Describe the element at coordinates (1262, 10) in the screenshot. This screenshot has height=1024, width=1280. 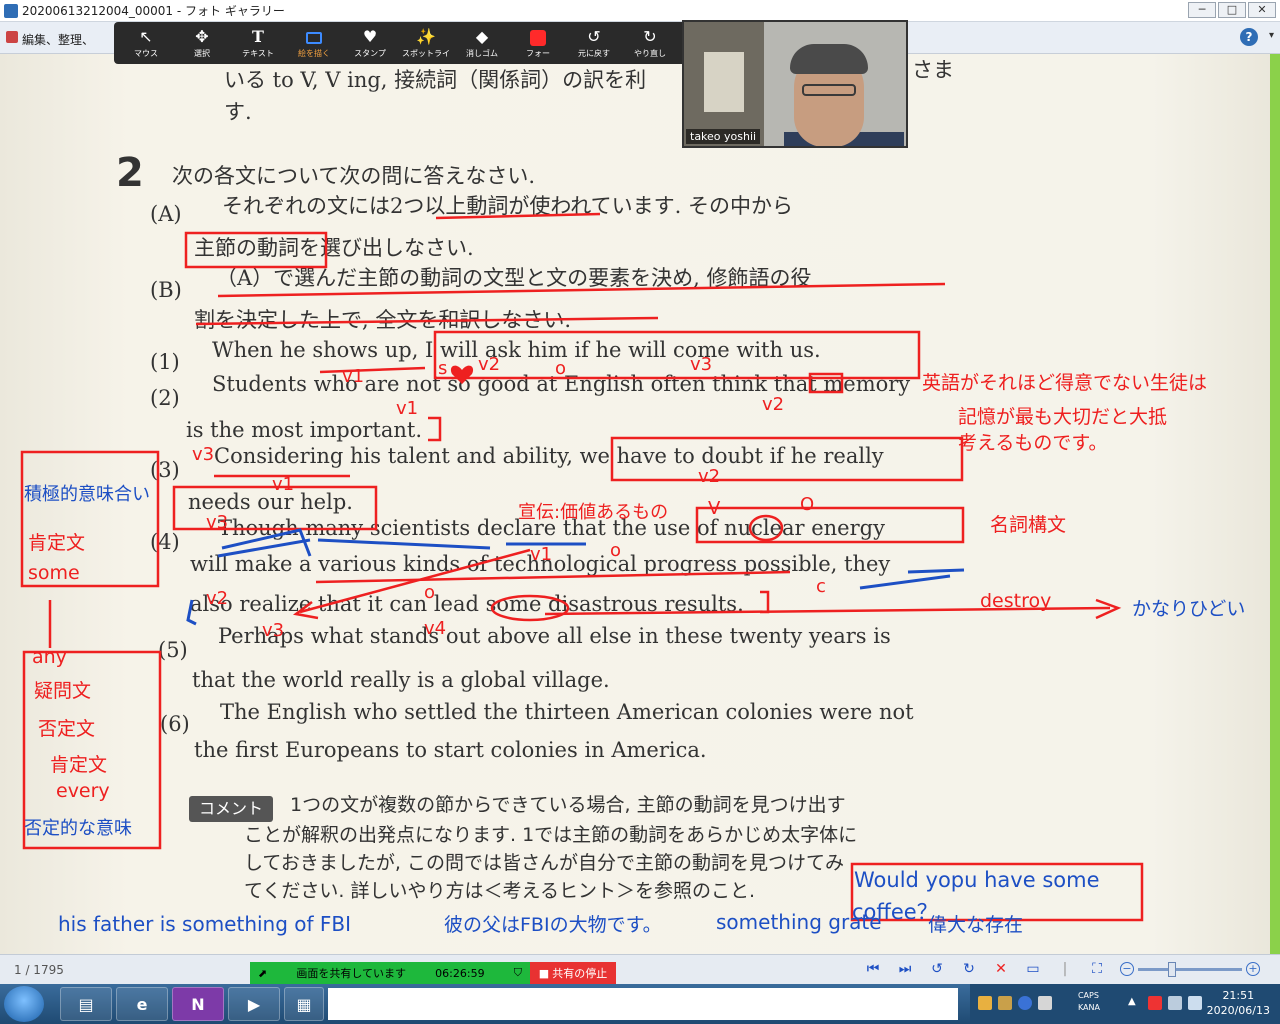
I see `close-window-button: ✕` at that location.